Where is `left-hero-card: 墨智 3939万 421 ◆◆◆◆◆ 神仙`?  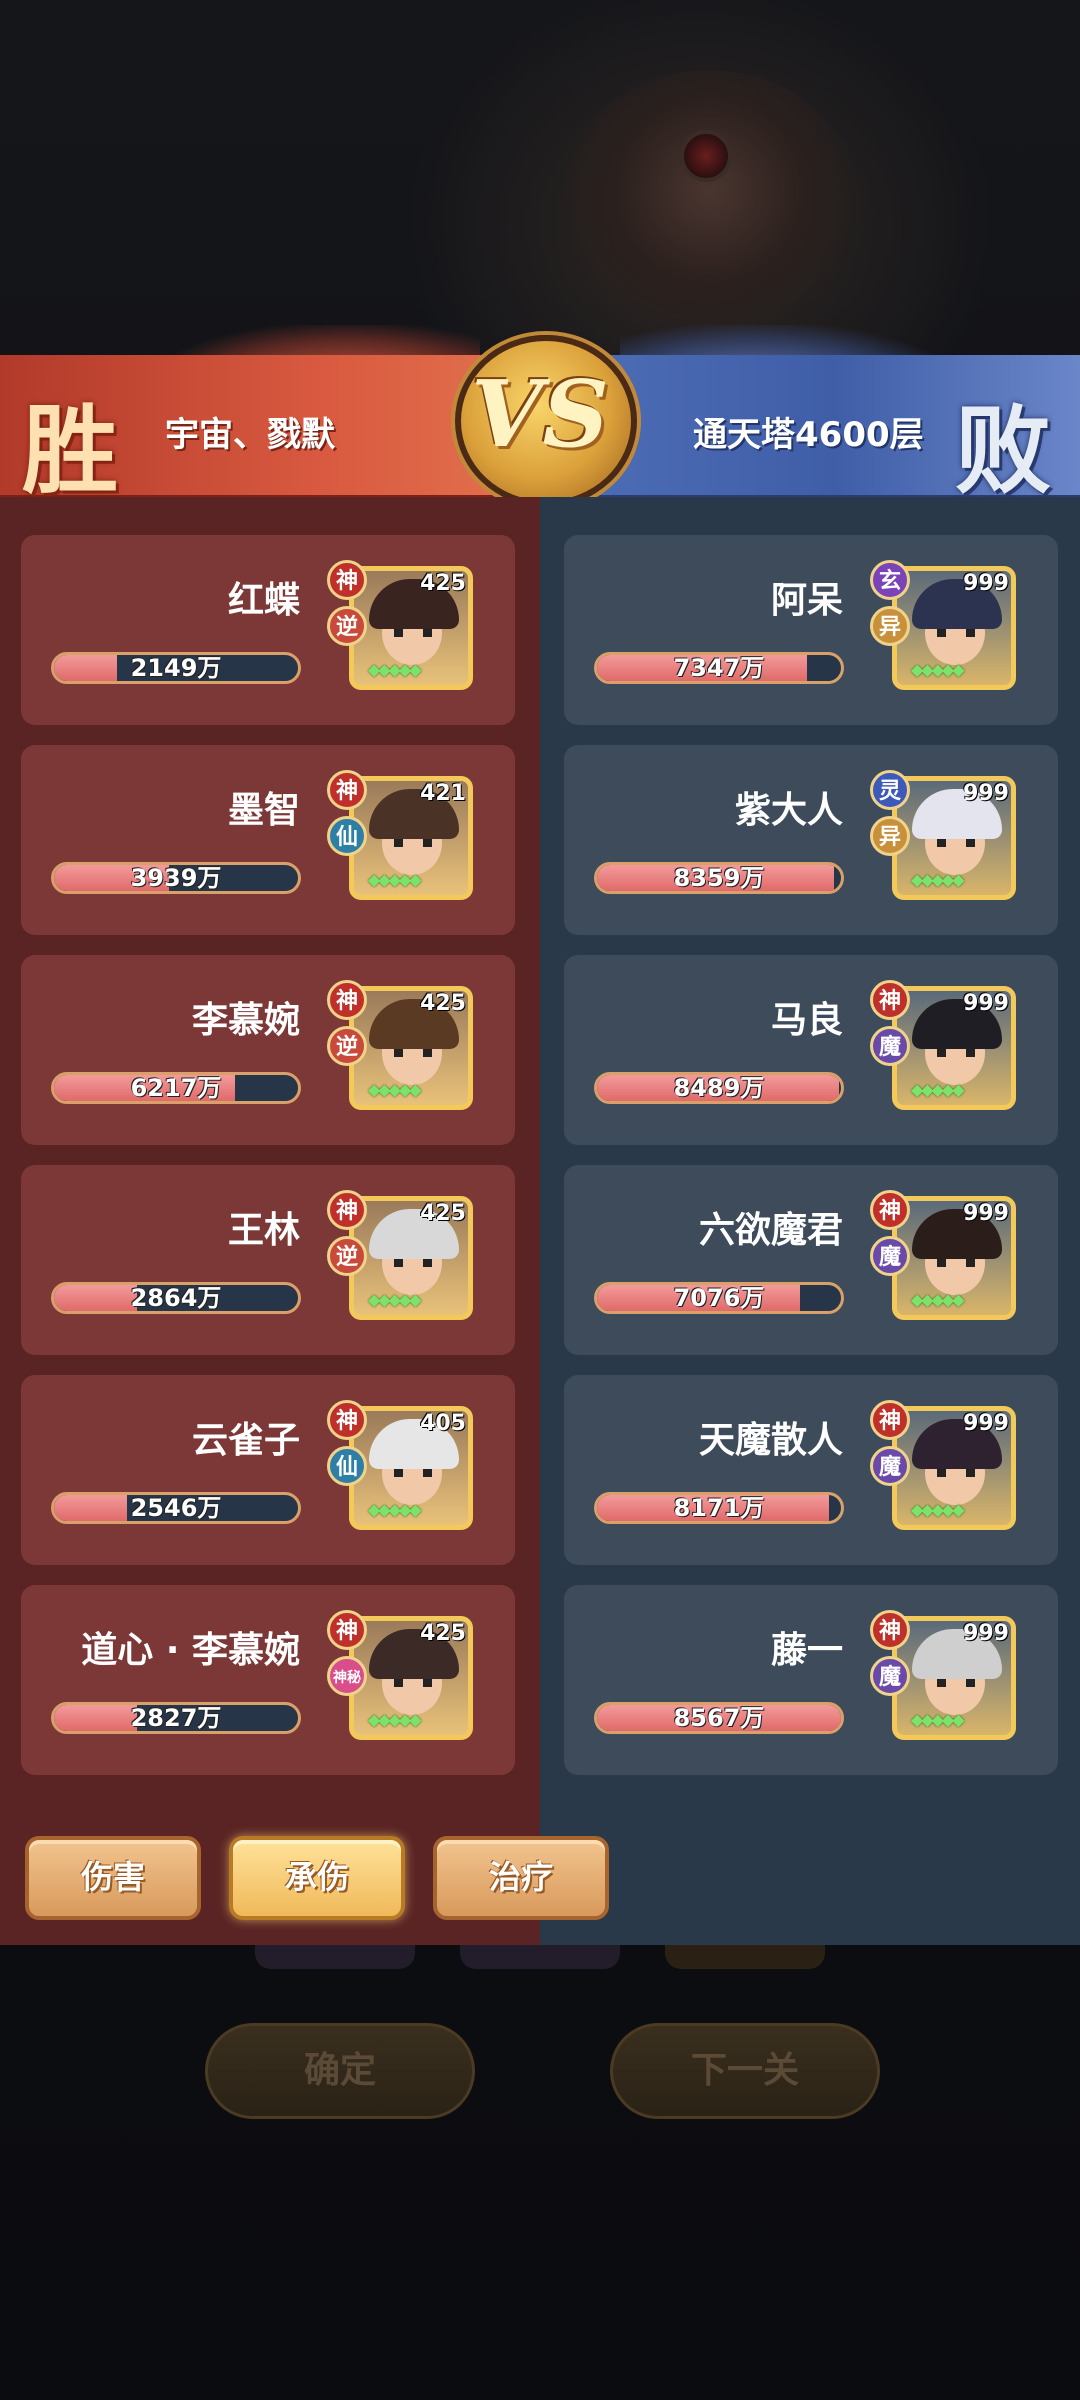 left-hero-card: 墨智 3939万 421 ◆◆◆◆◆ 神仙 is located at coordinates (268, 840).